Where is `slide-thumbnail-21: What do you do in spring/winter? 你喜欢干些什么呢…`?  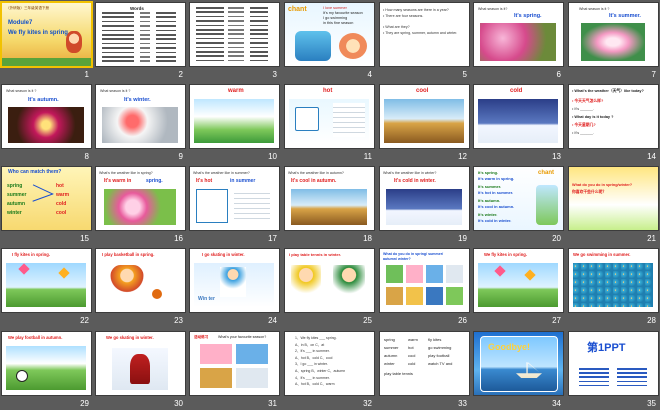 slide-thumbnail-21: What do you do in spring/winter? 你喜欢干些什么呢… is located at coordinates (613, 198).